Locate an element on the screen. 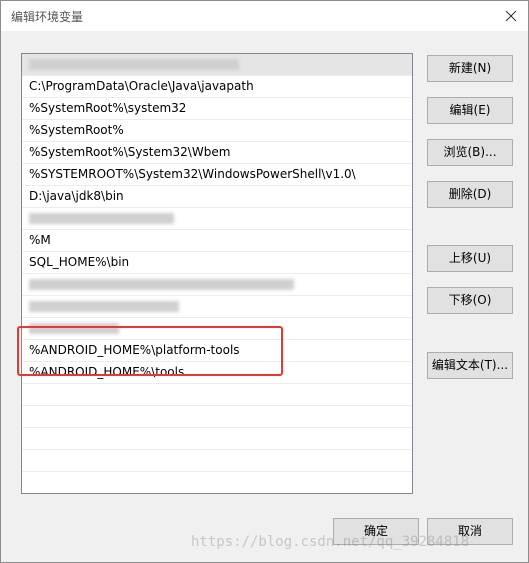 This screenshot has height=563, width=529. list-item: D:\java\jdk8\bin is located at coordinates (217, 197).